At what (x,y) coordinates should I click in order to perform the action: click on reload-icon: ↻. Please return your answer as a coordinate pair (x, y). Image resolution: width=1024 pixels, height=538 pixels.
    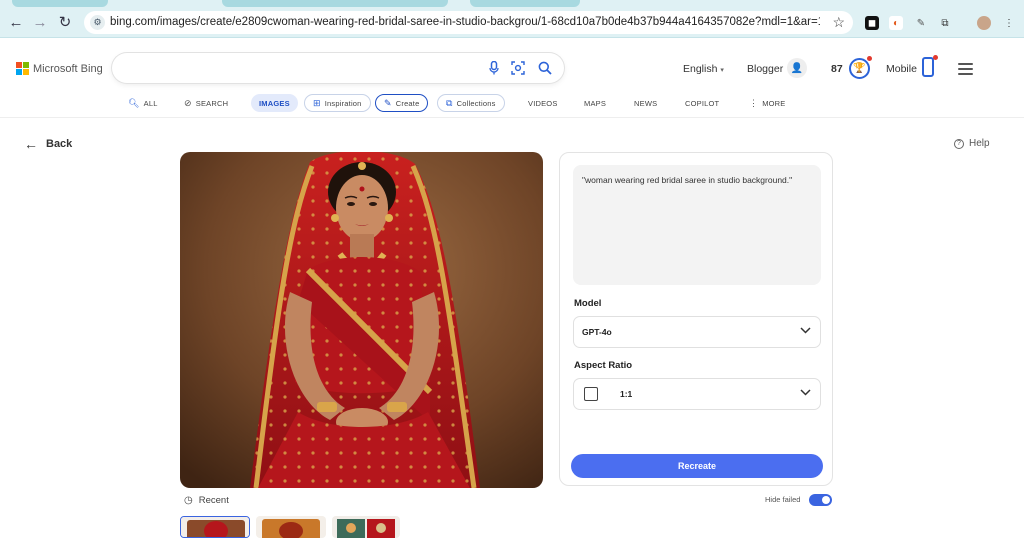
    Looking at the image, I should click on (65, 22).